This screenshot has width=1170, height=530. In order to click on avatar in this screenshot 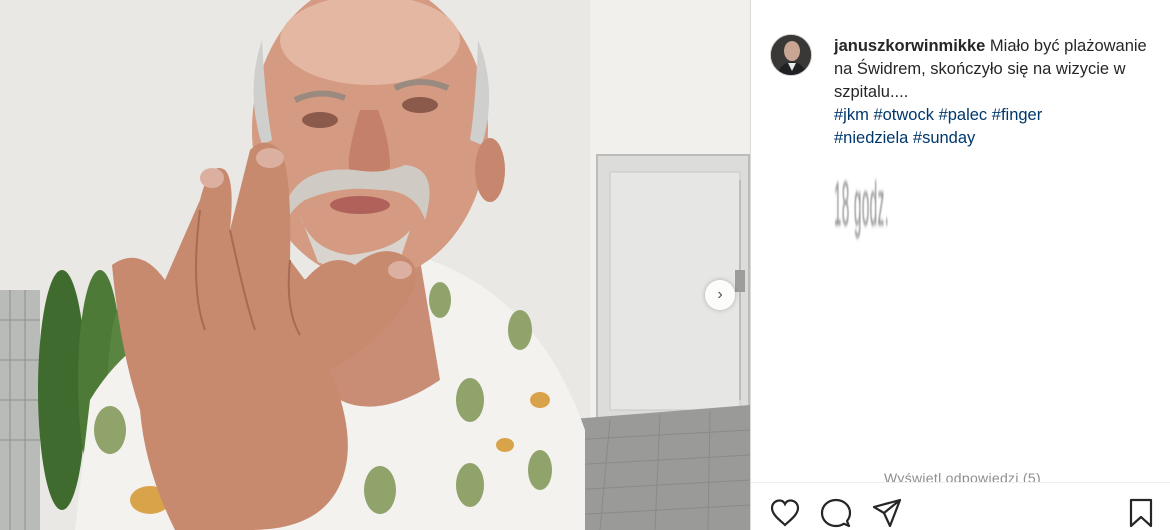, I will do `click(791, 55)`.